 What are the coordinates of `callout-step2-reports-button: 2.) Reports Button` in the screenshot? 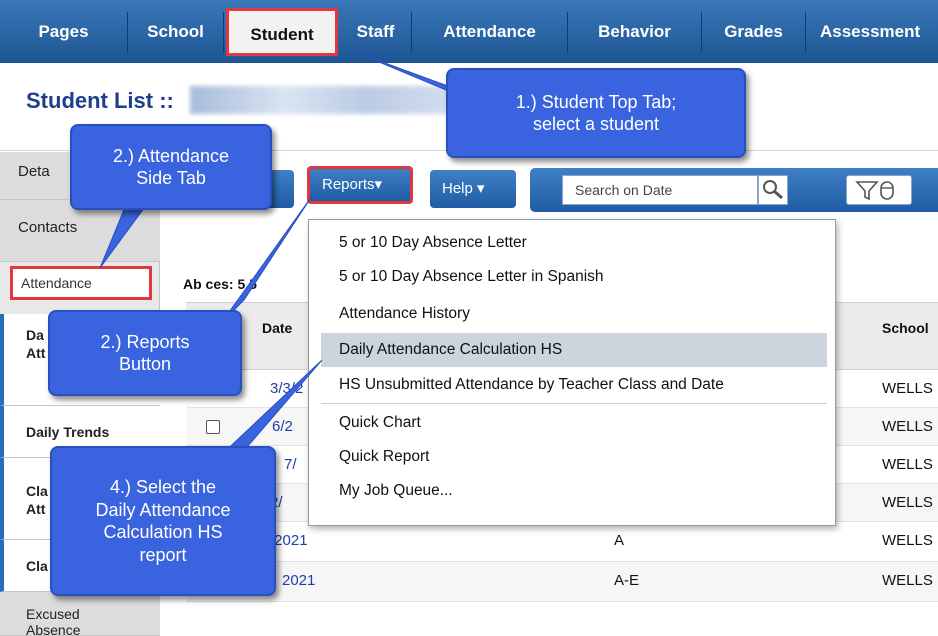 It's located at (145, 353).